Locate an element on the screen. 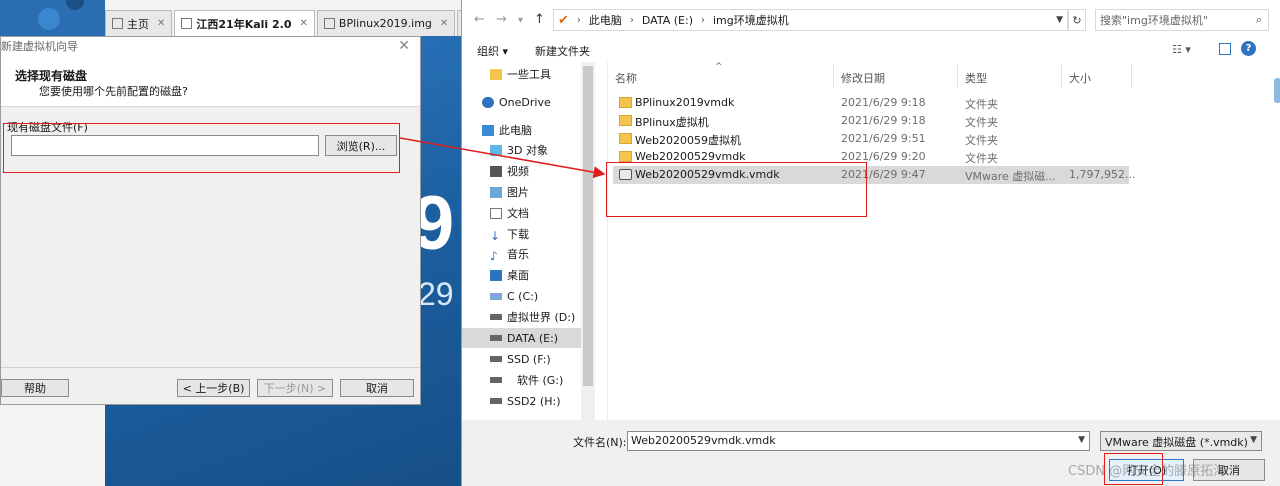 The width and height of the screenshot is (1280, 486). scrollbar-thumb is located at coordinates (588, 226).